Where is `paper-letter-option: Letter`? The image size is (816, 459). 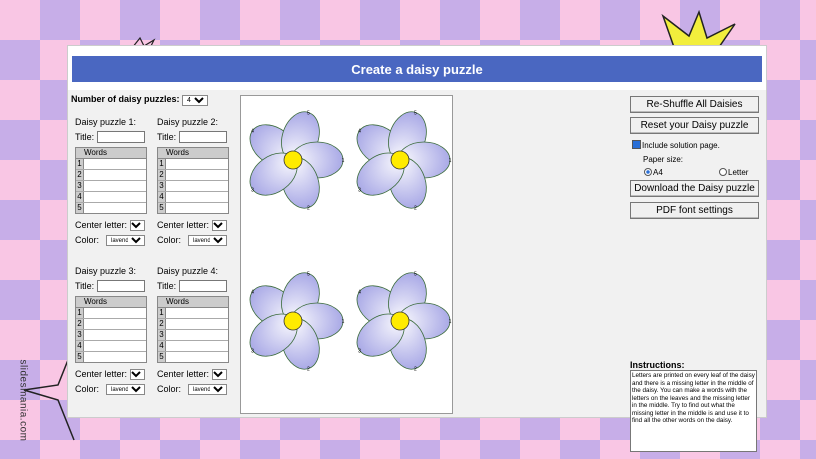 paper-letter-option: Letter is located at coordinates (733, 172).